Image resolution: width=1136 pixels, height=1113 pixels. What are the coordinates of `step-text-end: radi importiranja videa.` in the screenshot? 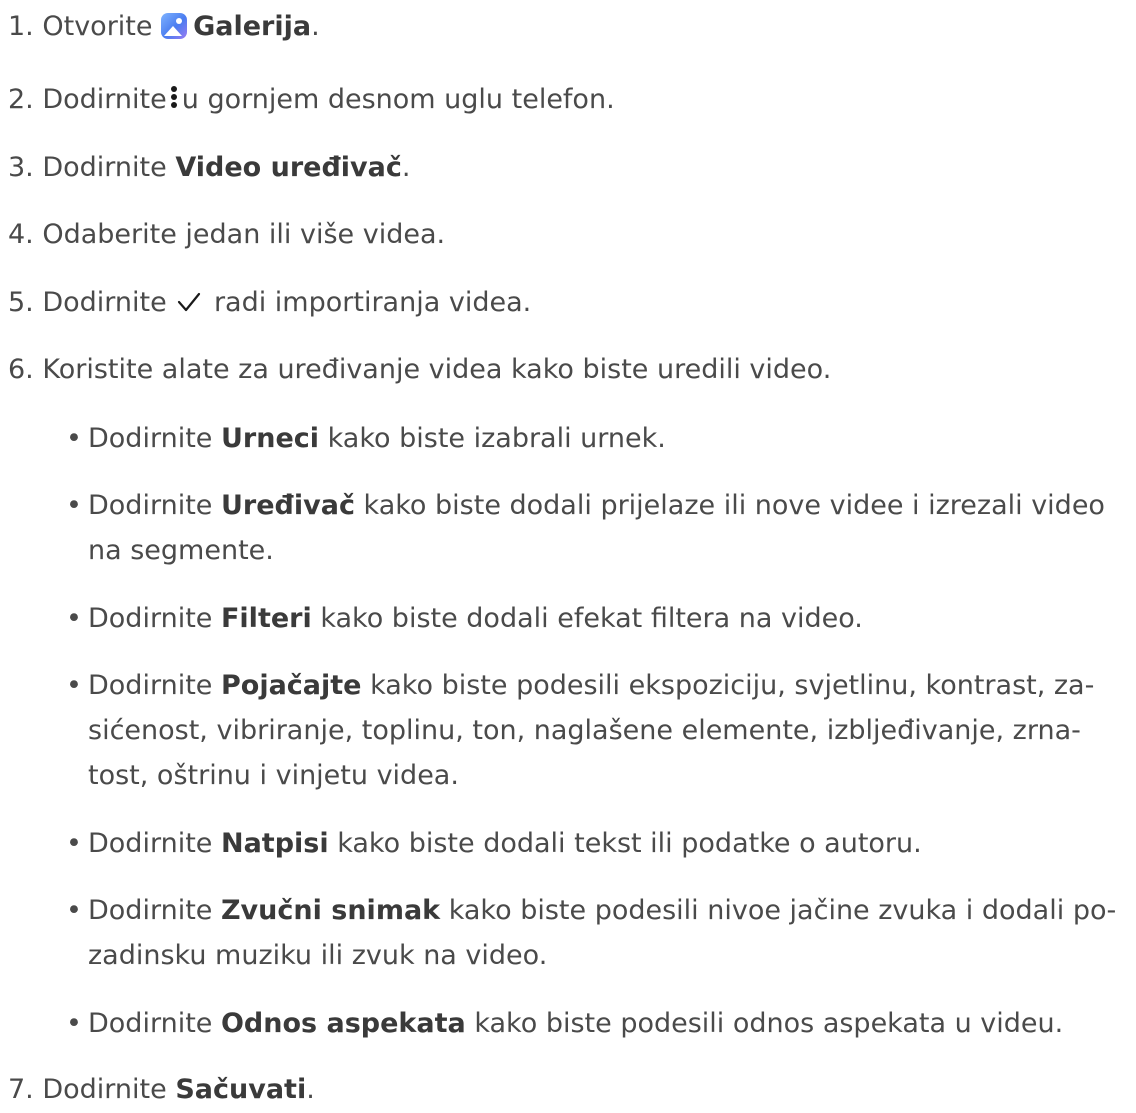 It's located at (372, 302).